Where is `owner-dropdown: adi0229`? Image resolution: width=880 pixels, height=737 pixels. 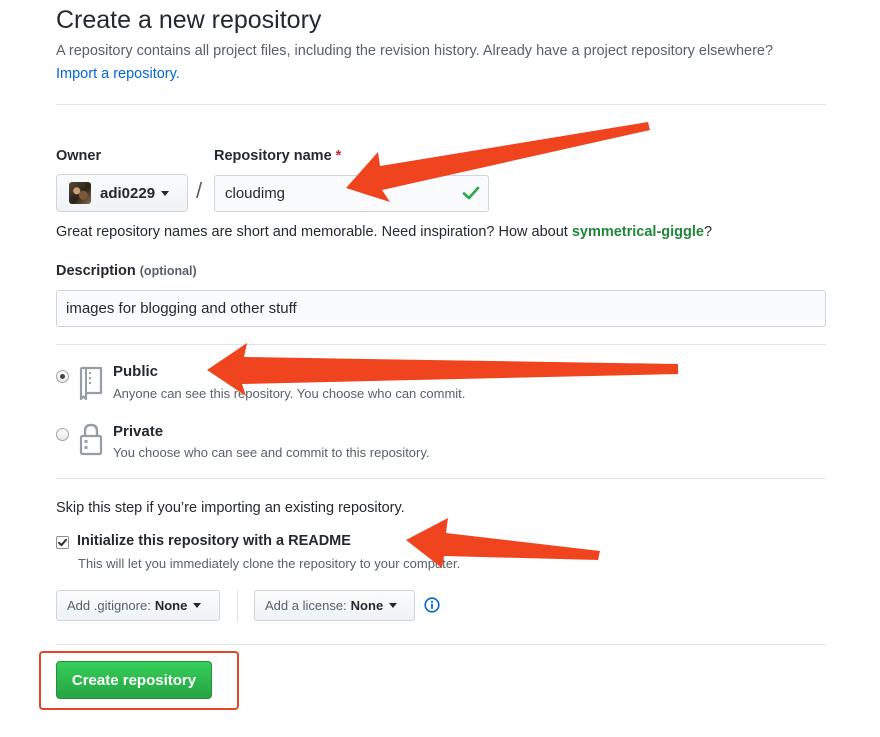 owner-dropdown: adi0229 is located at coordinates (122, 193).